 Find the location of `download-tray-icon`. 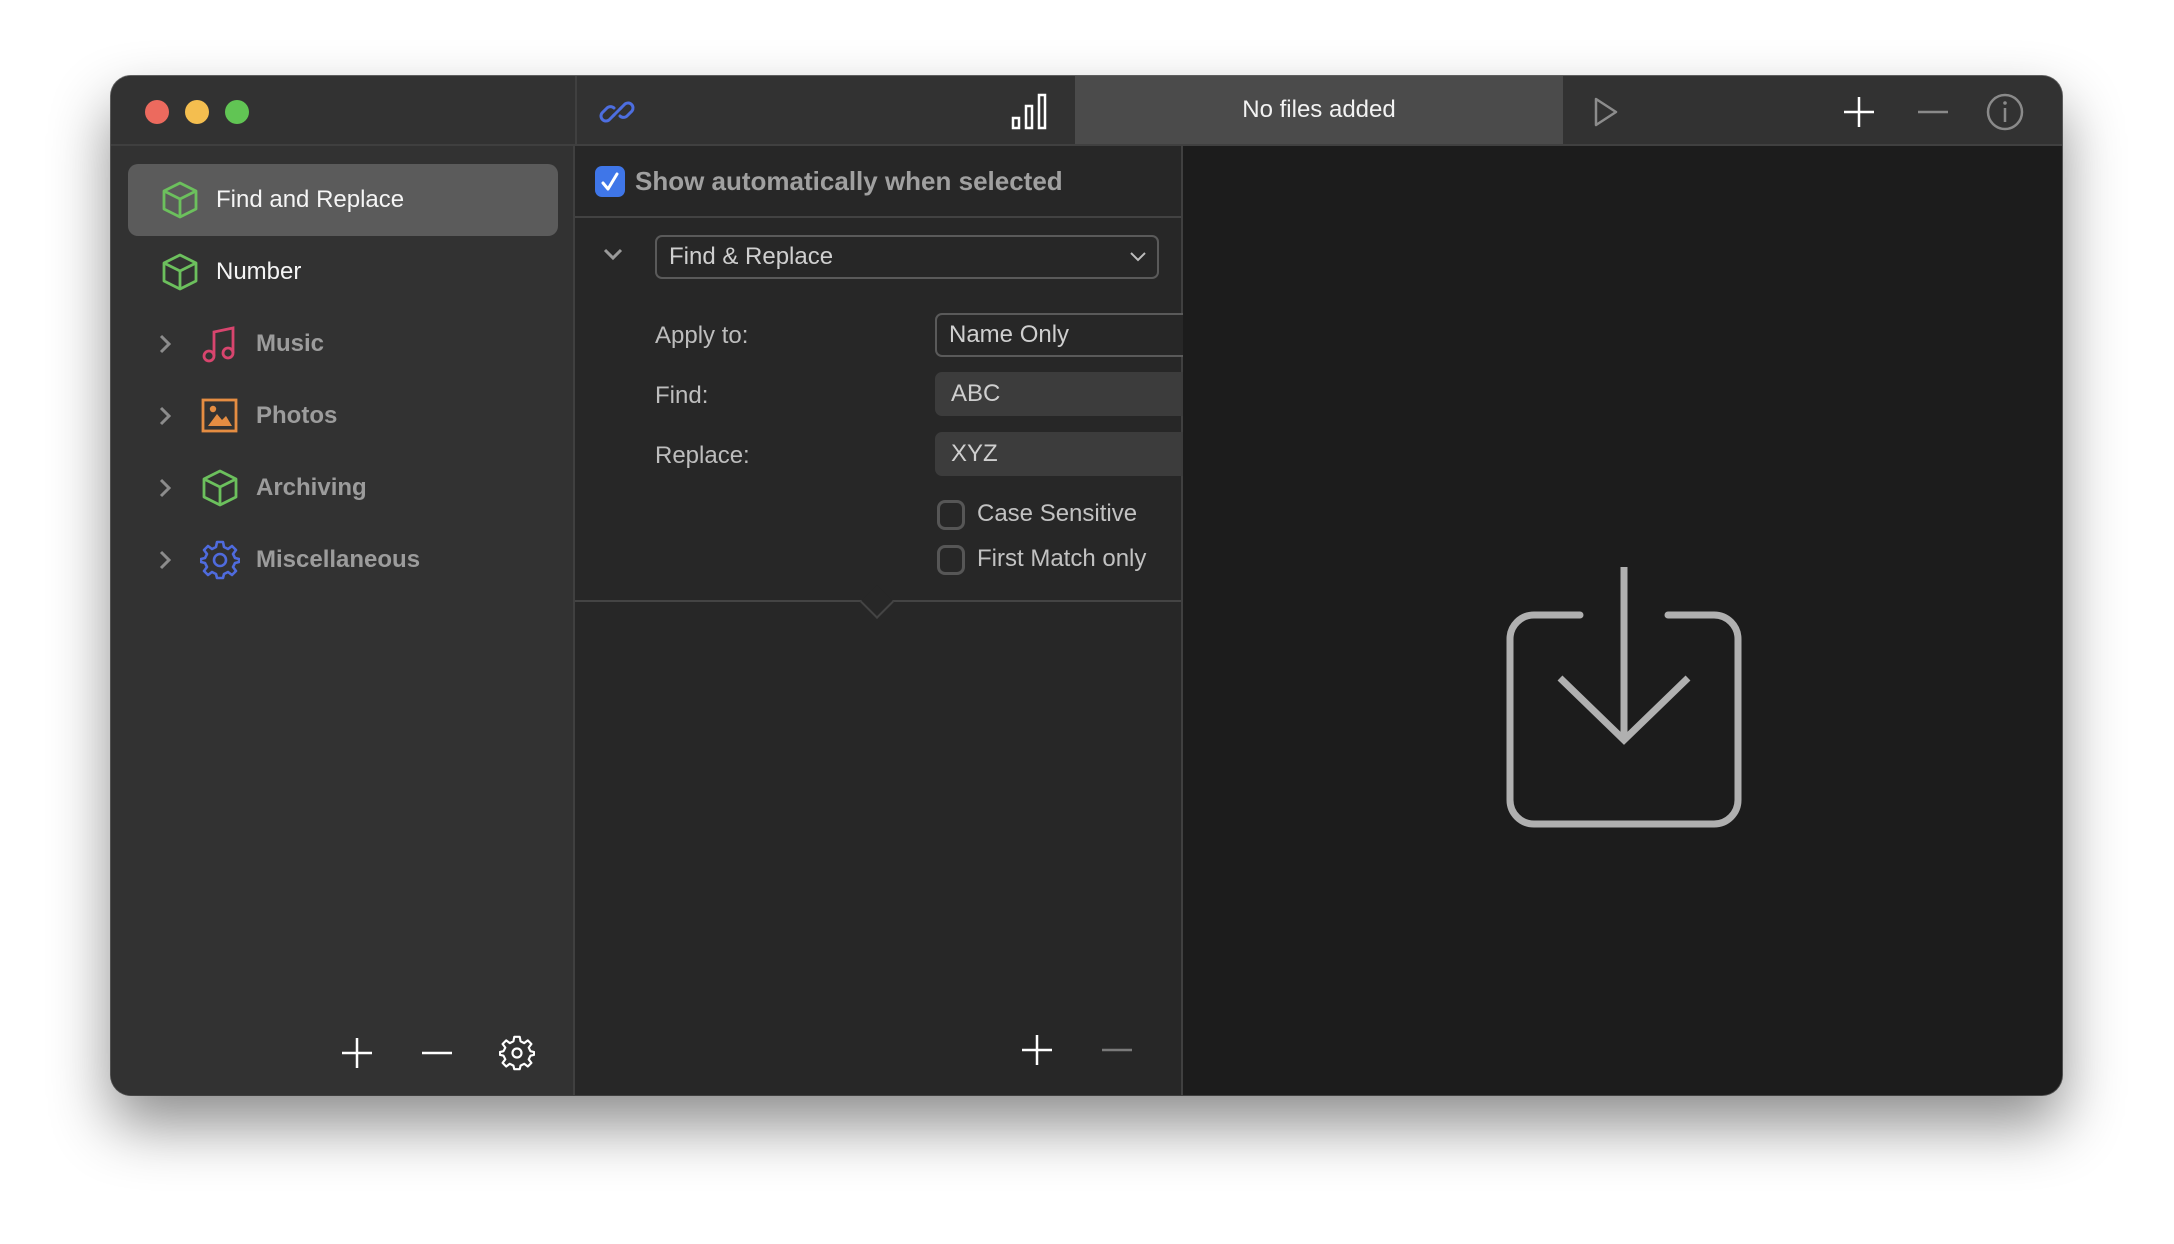

download-tray-icon is located at coordinates (1624, 697).